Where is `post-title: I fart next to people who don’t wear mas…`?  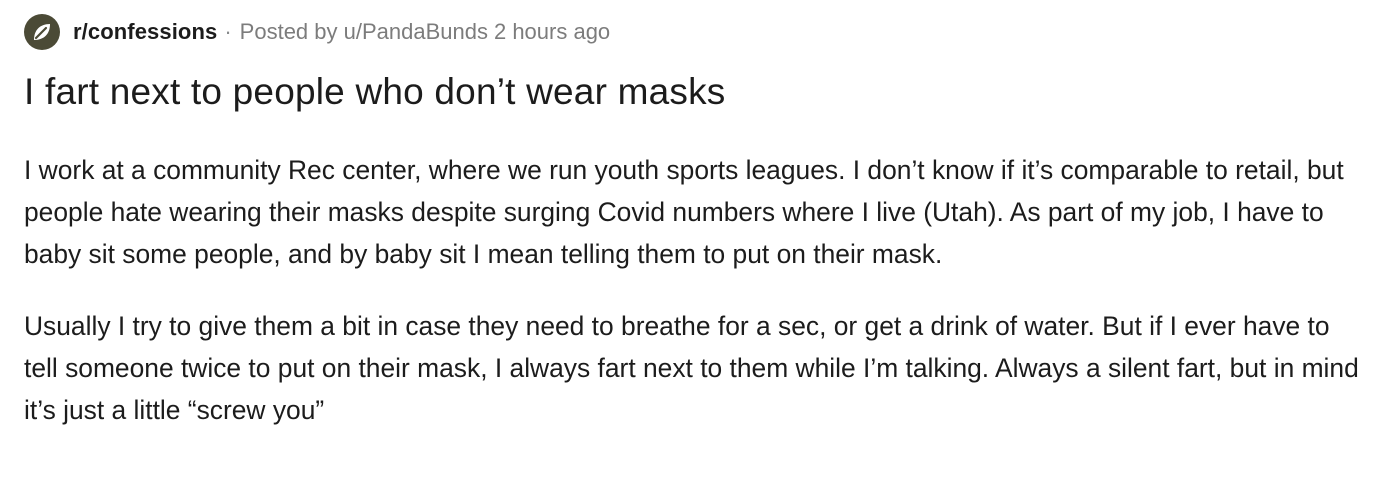 post-title: I fart next to people who don’t wear mas… is located at coordinates (694, 92).